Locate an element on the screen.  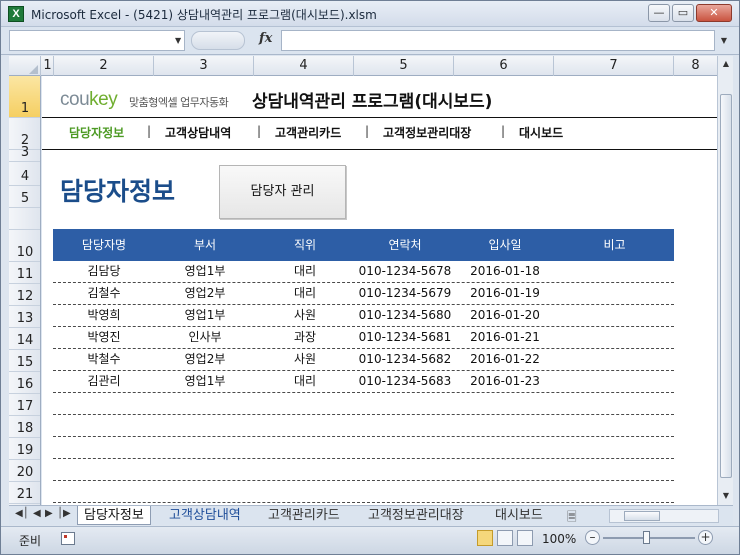
table-row: 김관리 영업1부 대리 010-1234-5683 2016-01-23 is located at coordinates (363, 382).